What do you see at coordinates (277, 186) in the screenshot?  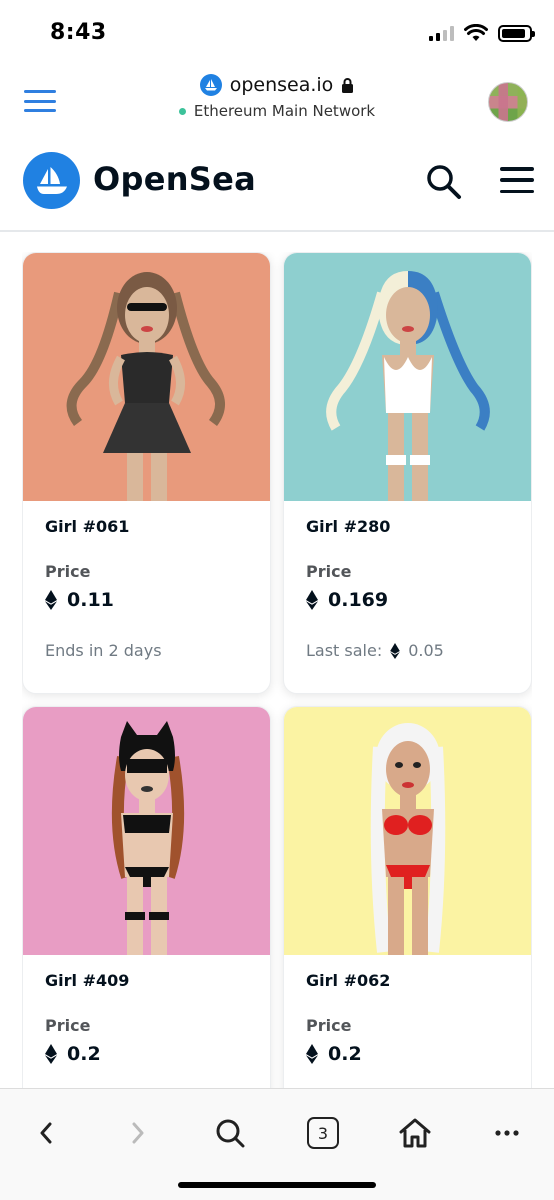 I see `site-header: OpenSea` at bounding box center [277, 186].